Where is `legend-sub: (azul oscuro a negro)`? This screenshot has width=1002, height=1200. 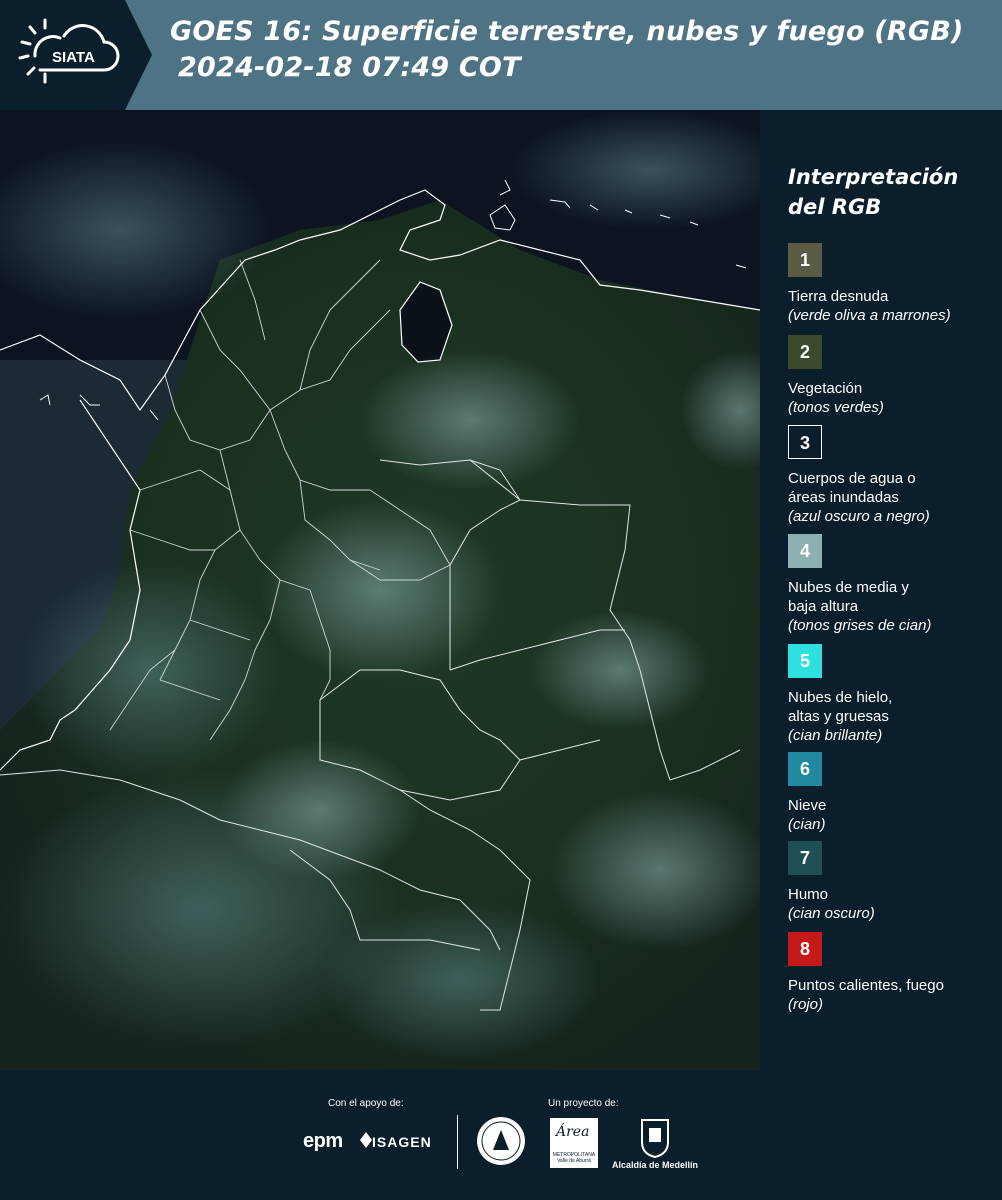 legend-sub: (azul oscuro a negro) is located at coordinates (859, 516).